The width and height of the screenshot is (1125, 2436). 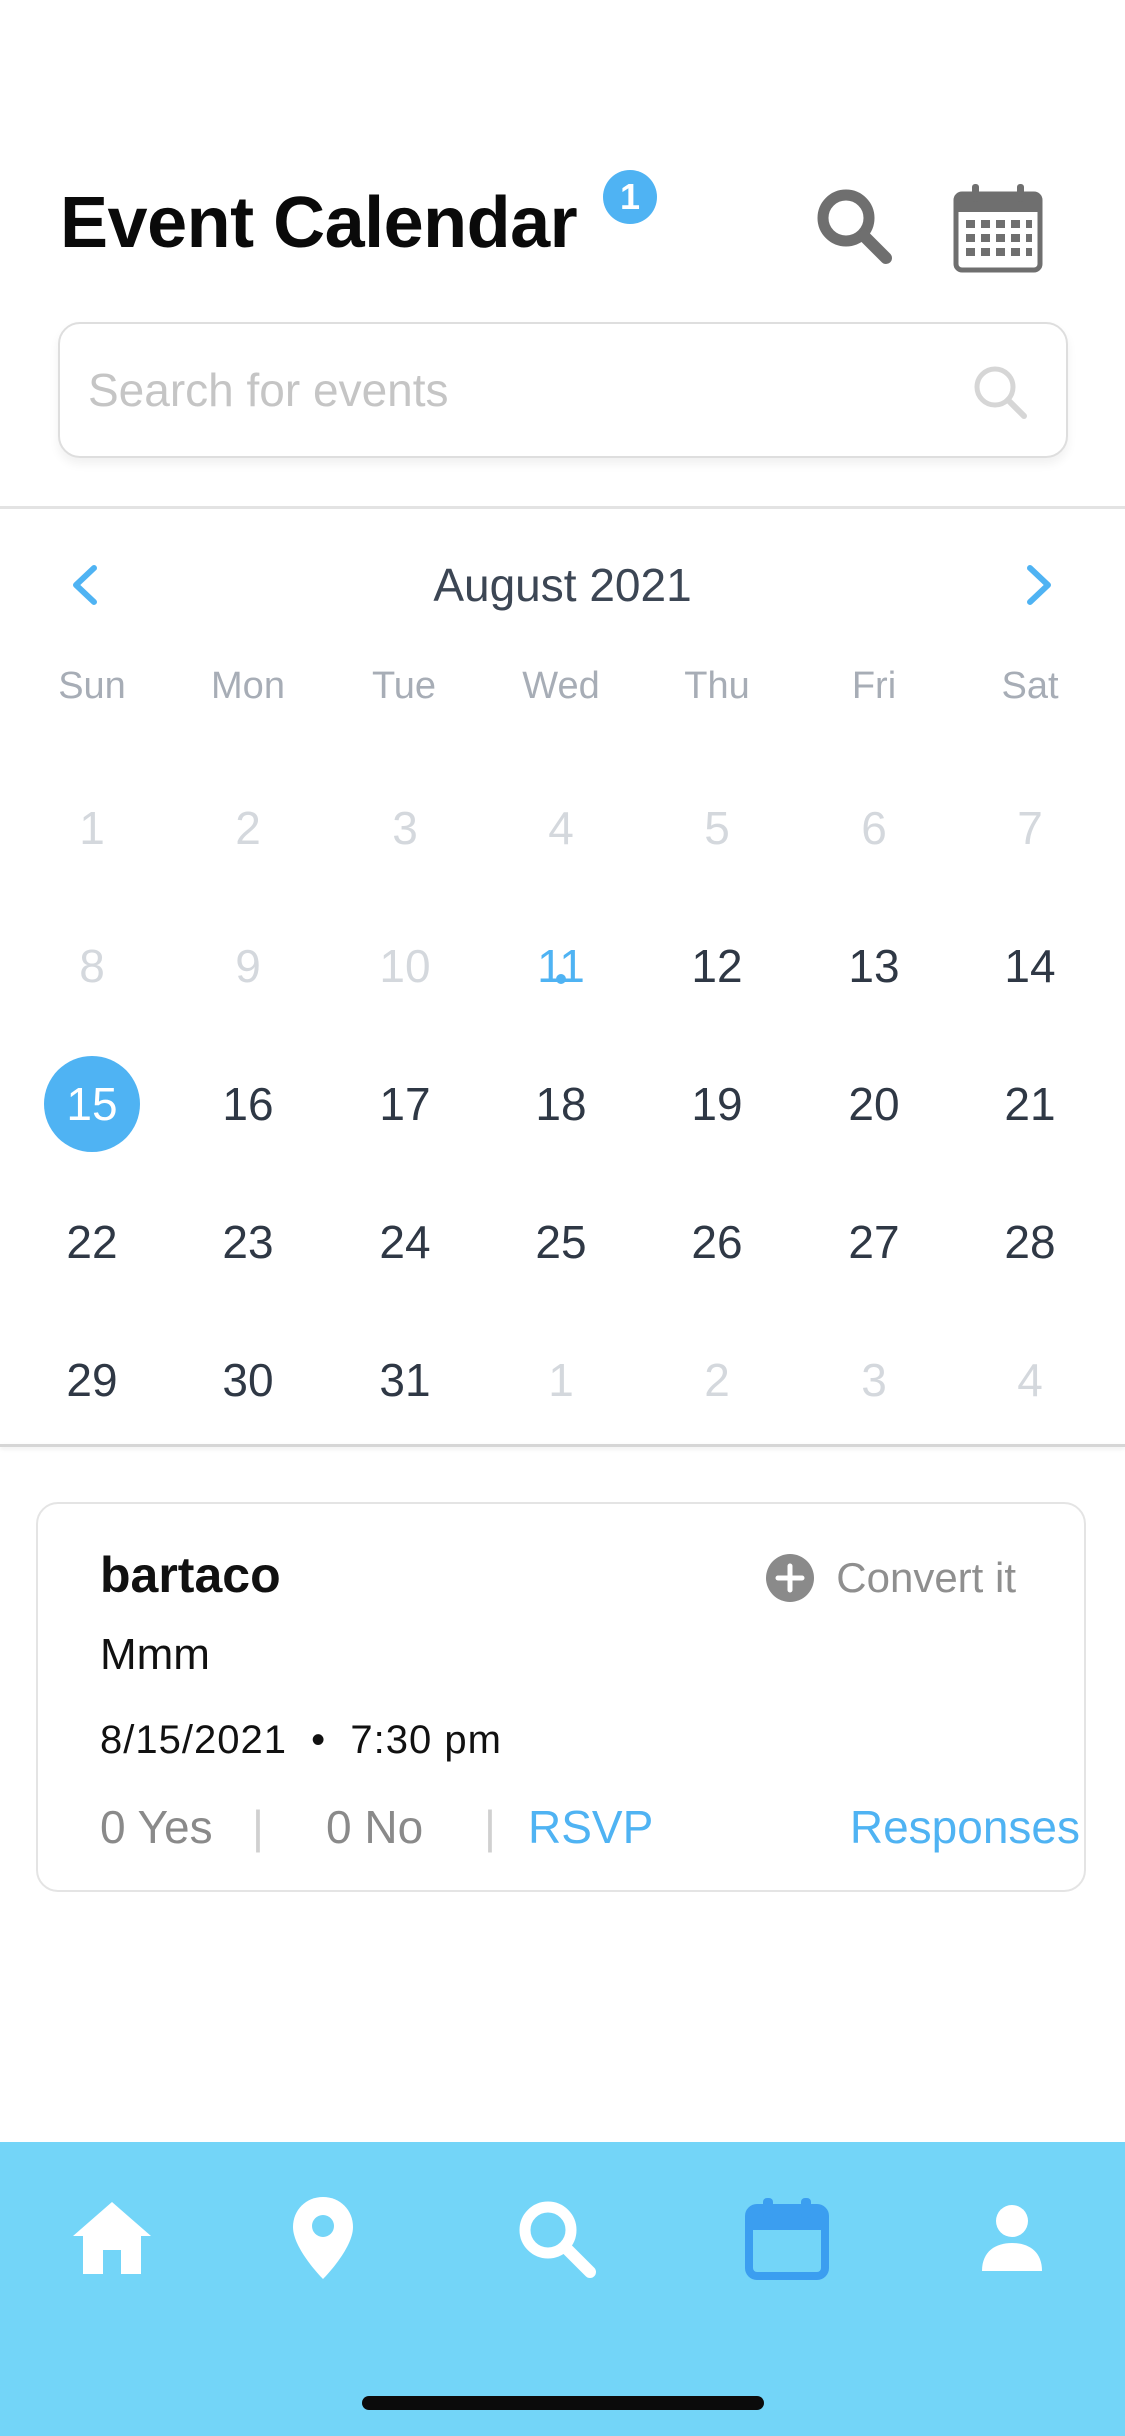 I want to click on calendar-day-number: 13, so click(x=874, y=966).